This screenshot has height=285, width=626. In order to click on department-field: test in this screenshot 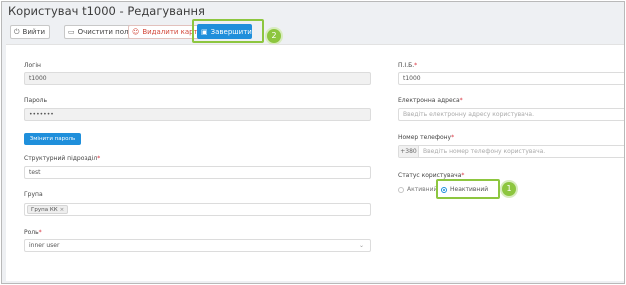, I will do `click(197, 172)`.